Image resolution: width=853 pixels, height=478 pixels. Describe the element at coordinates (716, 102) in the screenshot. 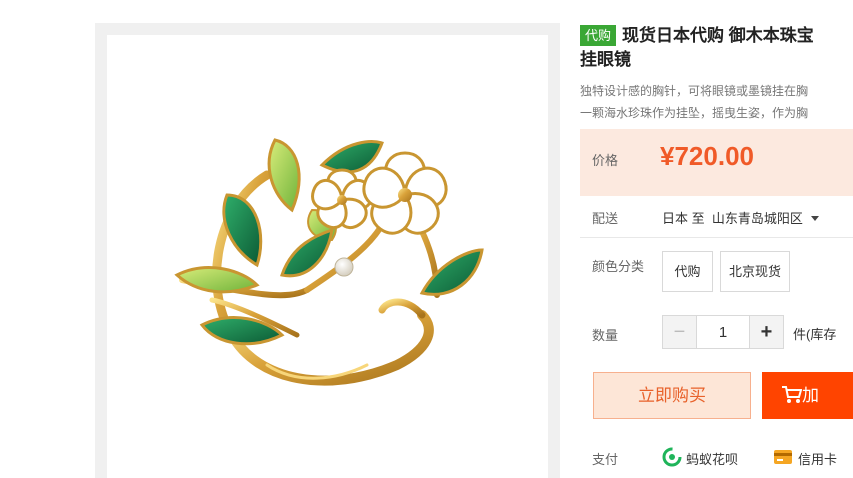

I see `product-description: 独特设计感的胸针，可将眼镜或墨镜挂在胸 一颗海水珍珠作为挂坠，摇曳生姿，作为胸` at that location.